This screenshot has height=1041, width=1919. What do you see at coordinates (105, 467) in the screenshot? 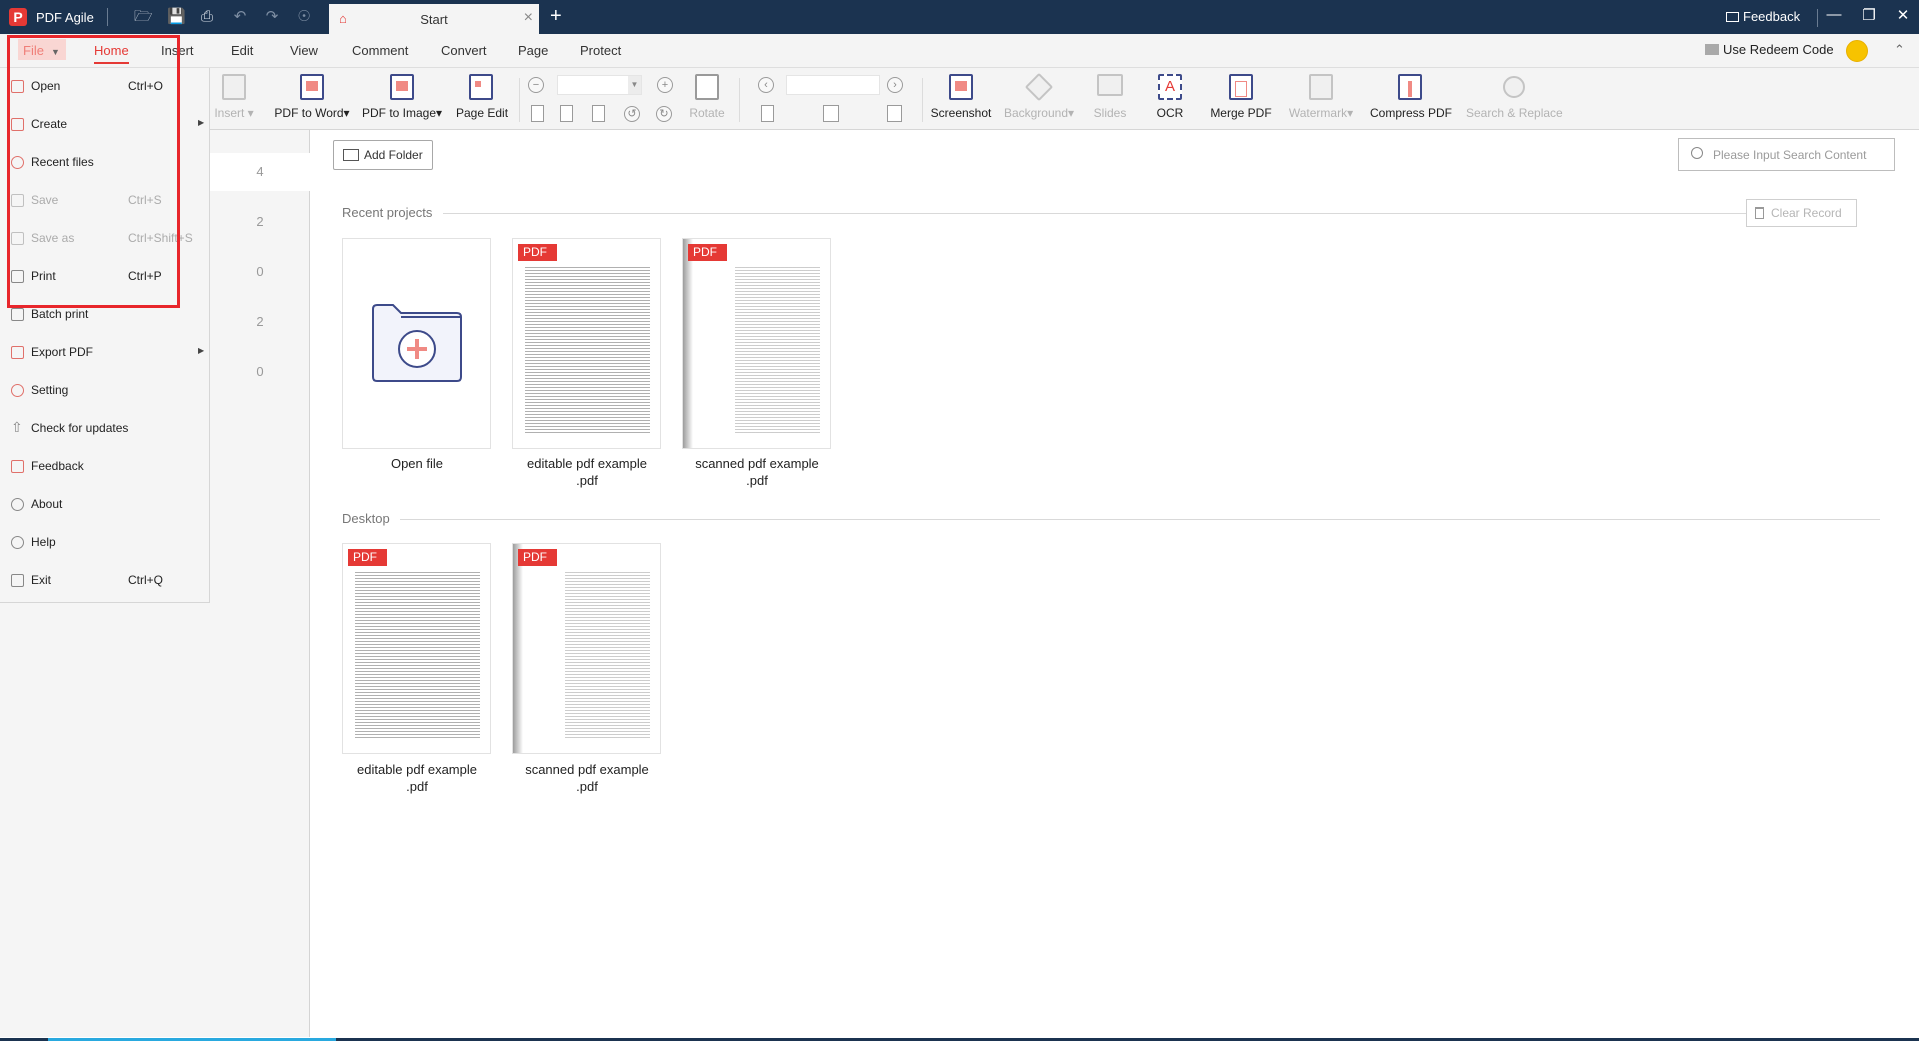
I see `menu-item-feedback: Feedback` at bounding box center [105, 467].